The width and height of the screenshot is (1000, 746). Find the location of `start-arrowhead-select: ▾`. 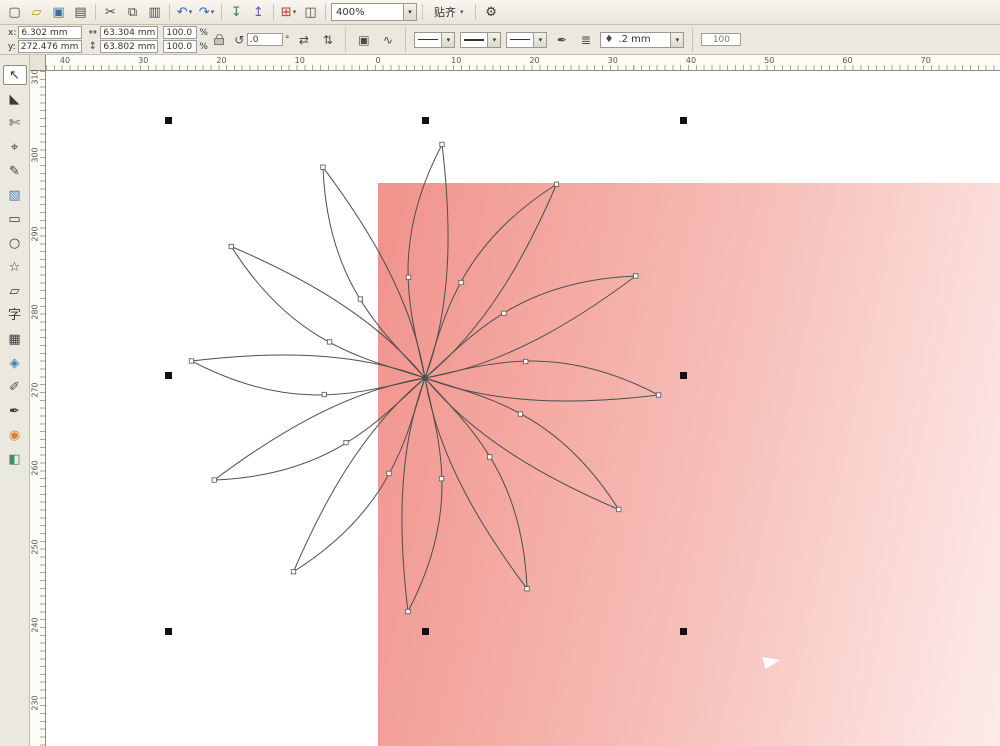

start-arrowhead-select: ▾ is located at coordinates (435, 39).